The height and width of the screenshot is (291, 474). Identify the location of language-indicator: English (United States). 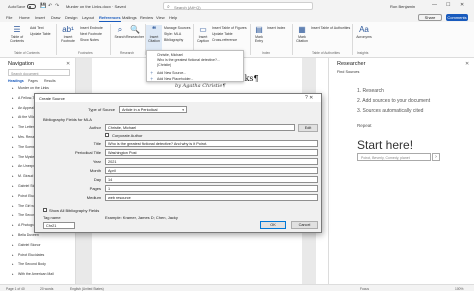
(87, 289).